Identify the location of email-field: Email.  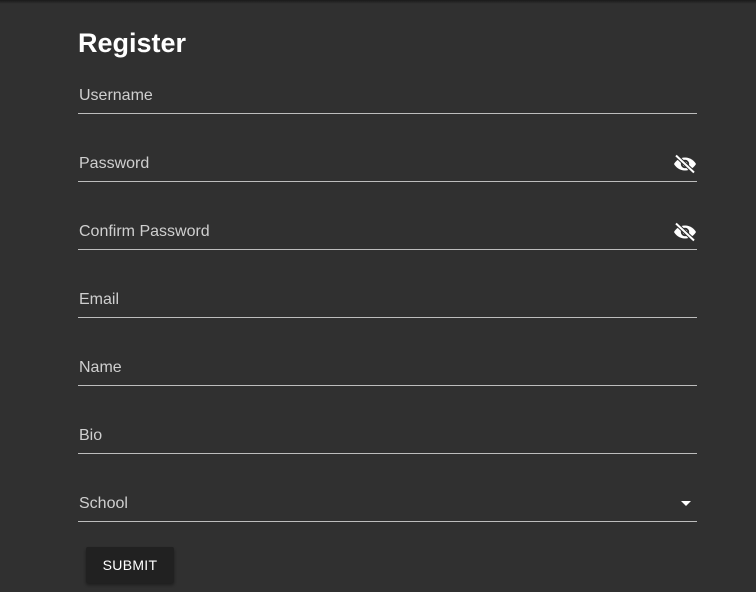
(387, 300).